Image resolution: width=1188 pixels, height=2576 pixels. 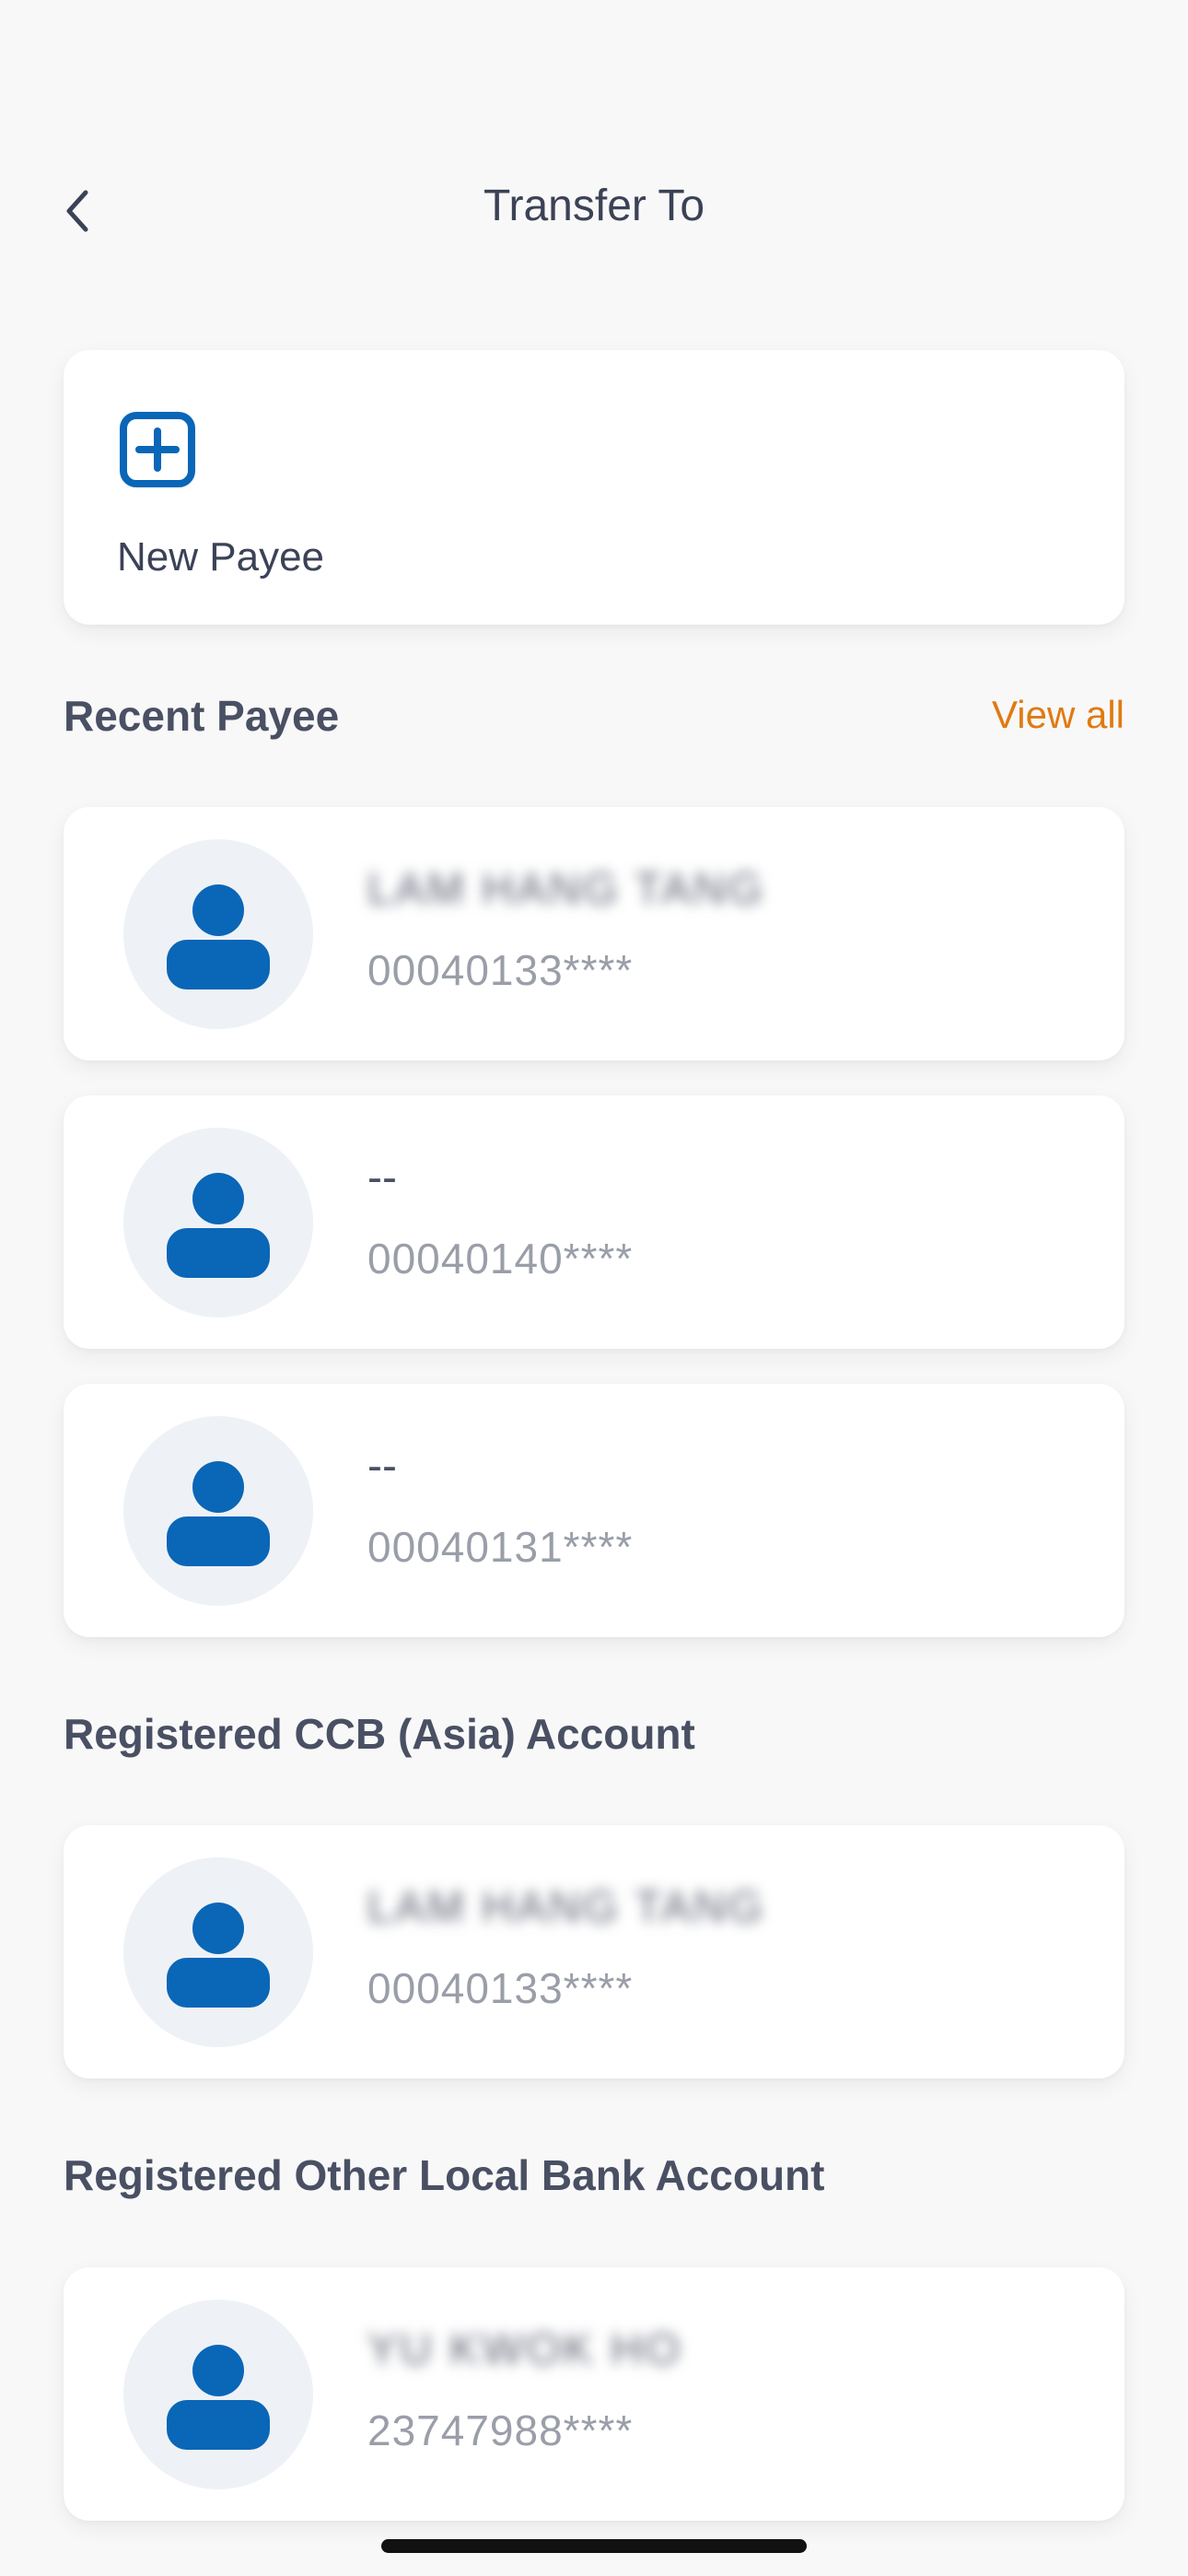 What do you see at coordinates (594, 1951) in the screenshot?
I see `registered-ccb-account-item: LAM HANG TANG 00040133****` at bounding box center [594, 1951].